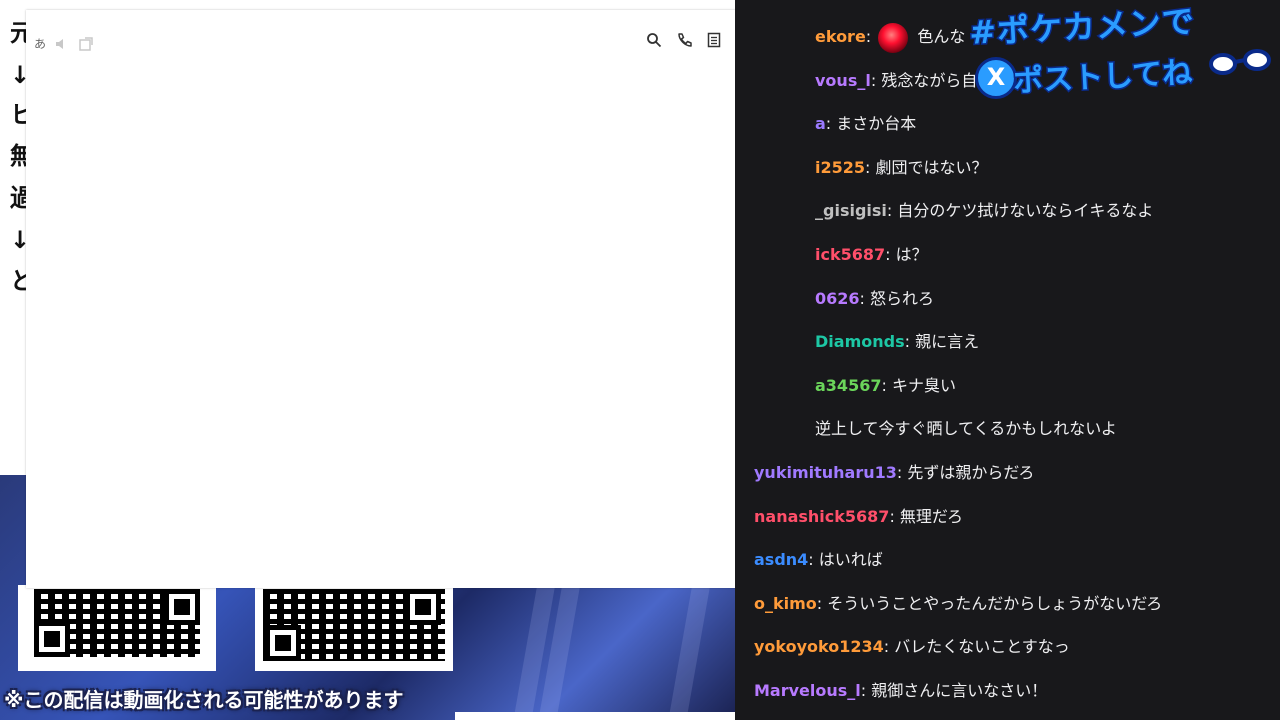  I want to click on chat-message: a34567: キナ臭い, so click(885, 385).